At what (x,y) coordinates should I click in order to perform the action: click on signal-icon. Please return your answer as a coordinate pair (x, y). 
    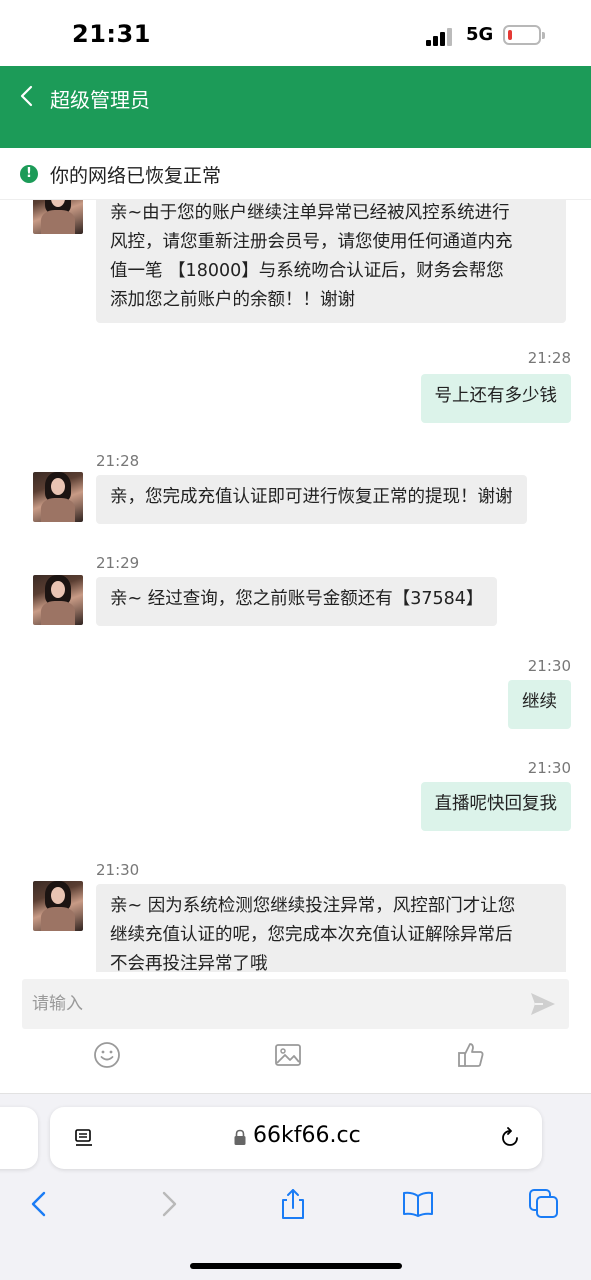
    Looking at the image, I should click on (441, 36).